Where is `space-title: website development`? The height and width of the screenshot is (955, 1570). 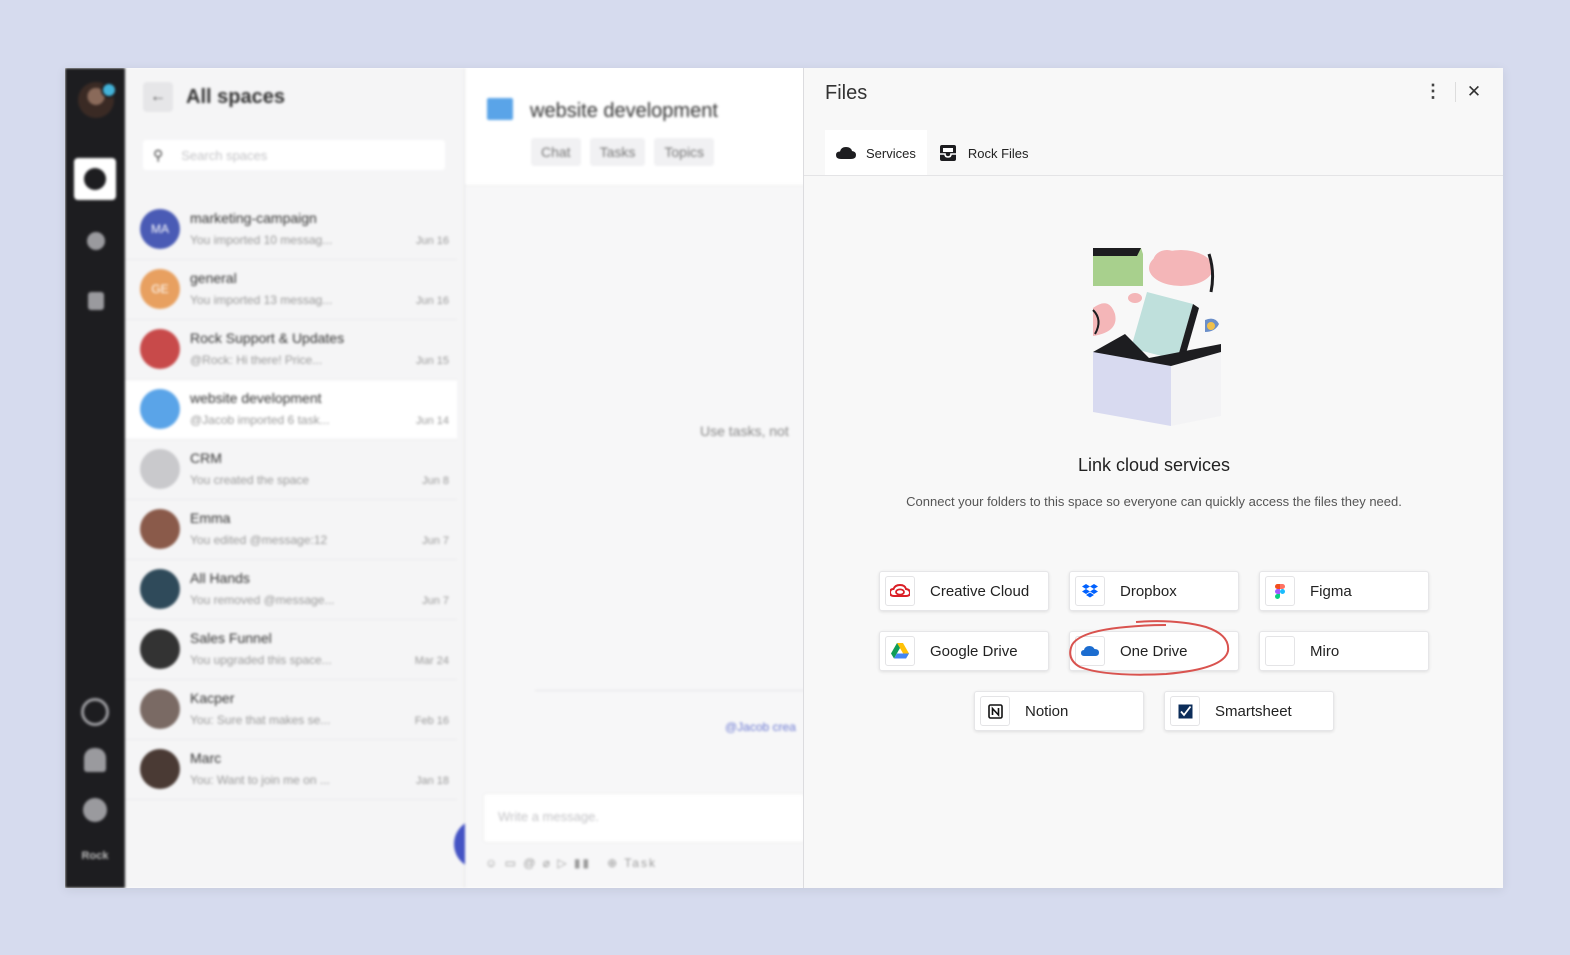
space-title: website development is located at coordinates (624, 111).